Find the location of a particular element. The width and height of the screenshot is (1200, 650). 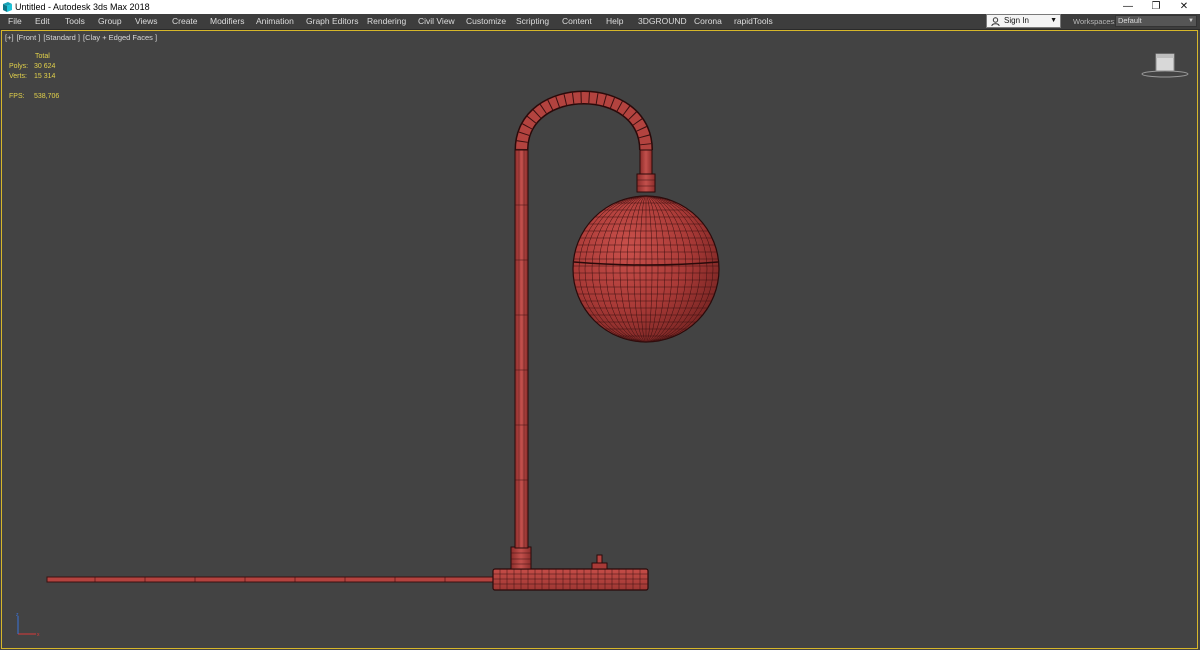

lamp-base is located at coordinates (570, 568).